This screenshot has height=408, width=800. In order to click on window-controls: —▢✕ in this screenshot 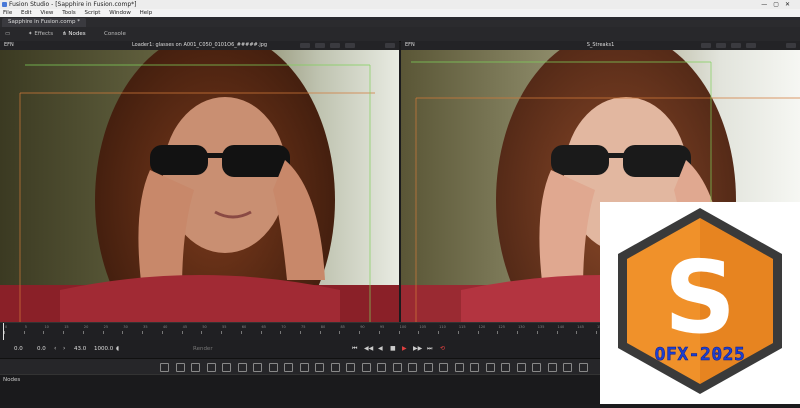, I will do `click(778, 4)`.